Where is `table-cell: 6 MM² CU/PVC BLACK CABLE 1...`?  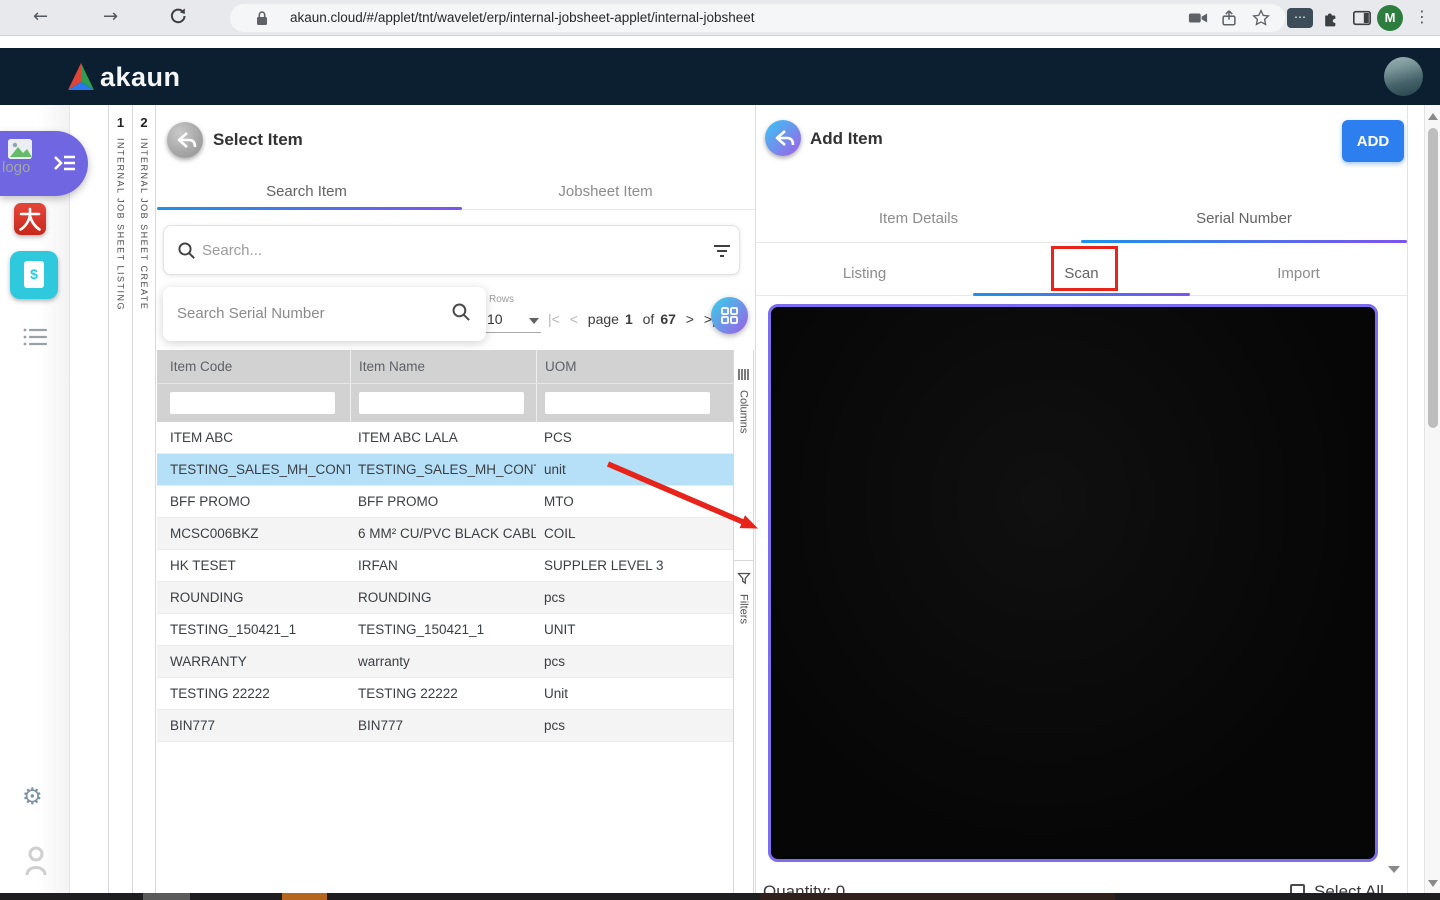 table-cell: 6 MM² CU/PVC BLACK CABLE 1... is located at coordinates (447, 533).